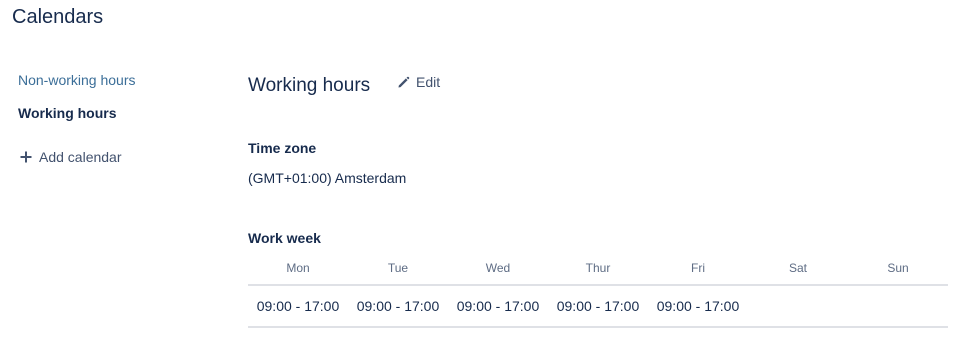  I want to click on add-calendar-label: Add calendar, so click(80, 157).